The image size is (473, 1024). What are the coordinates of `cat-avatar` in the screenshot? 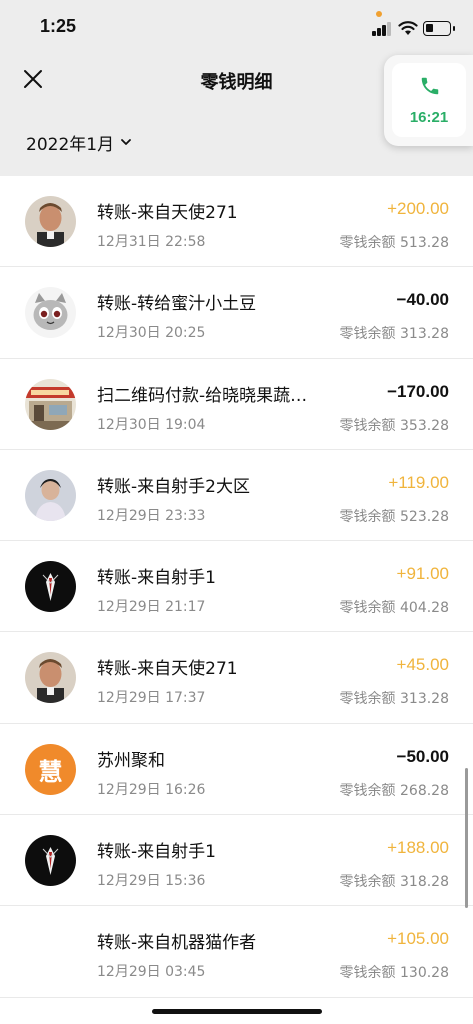 It's located at (50, 313).